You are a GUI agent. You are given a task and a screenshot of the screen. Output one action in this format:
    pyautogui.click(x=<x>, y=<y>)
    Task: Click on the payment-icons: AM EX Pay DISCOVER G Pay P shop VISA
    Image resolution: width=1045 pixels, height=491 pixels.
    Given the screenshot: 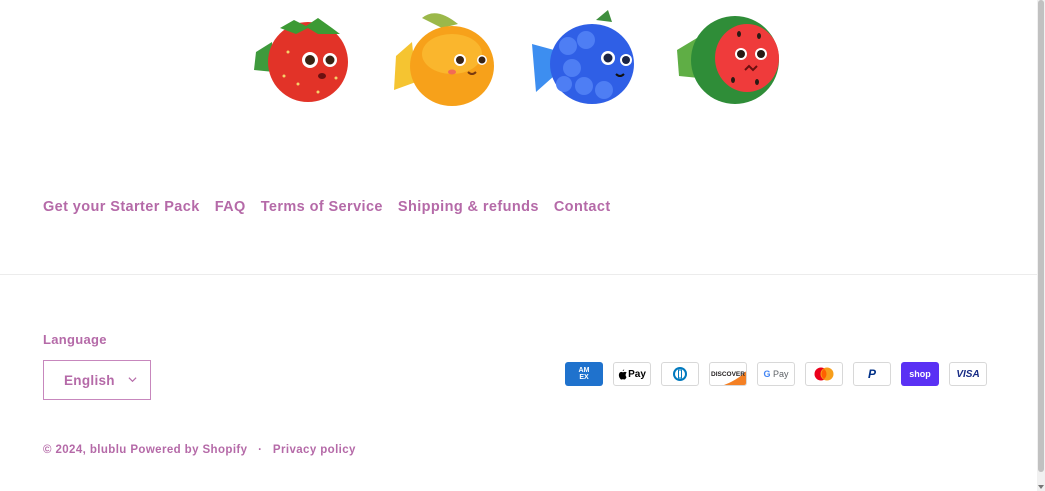 What is the action you would take?
    pyautogui.click(x=776, y=374)
    